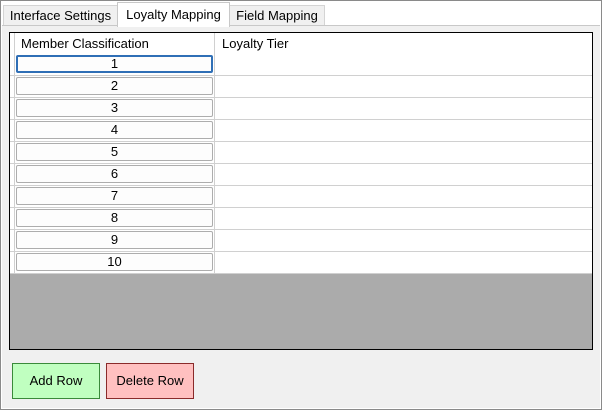 This screenshot has height=410, width=602. What do you see at coordinates (56, 381) in the screenshot?
I see `add-row-button: Add Row` at bounding box center [56, 381].